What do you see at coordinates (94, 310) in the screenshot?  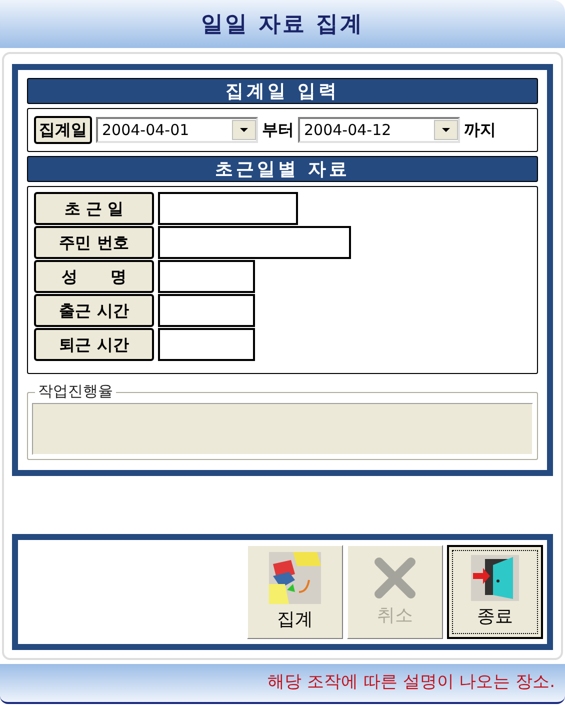 I see `field-label: 출근 시간` at bounding box center [94, 310].